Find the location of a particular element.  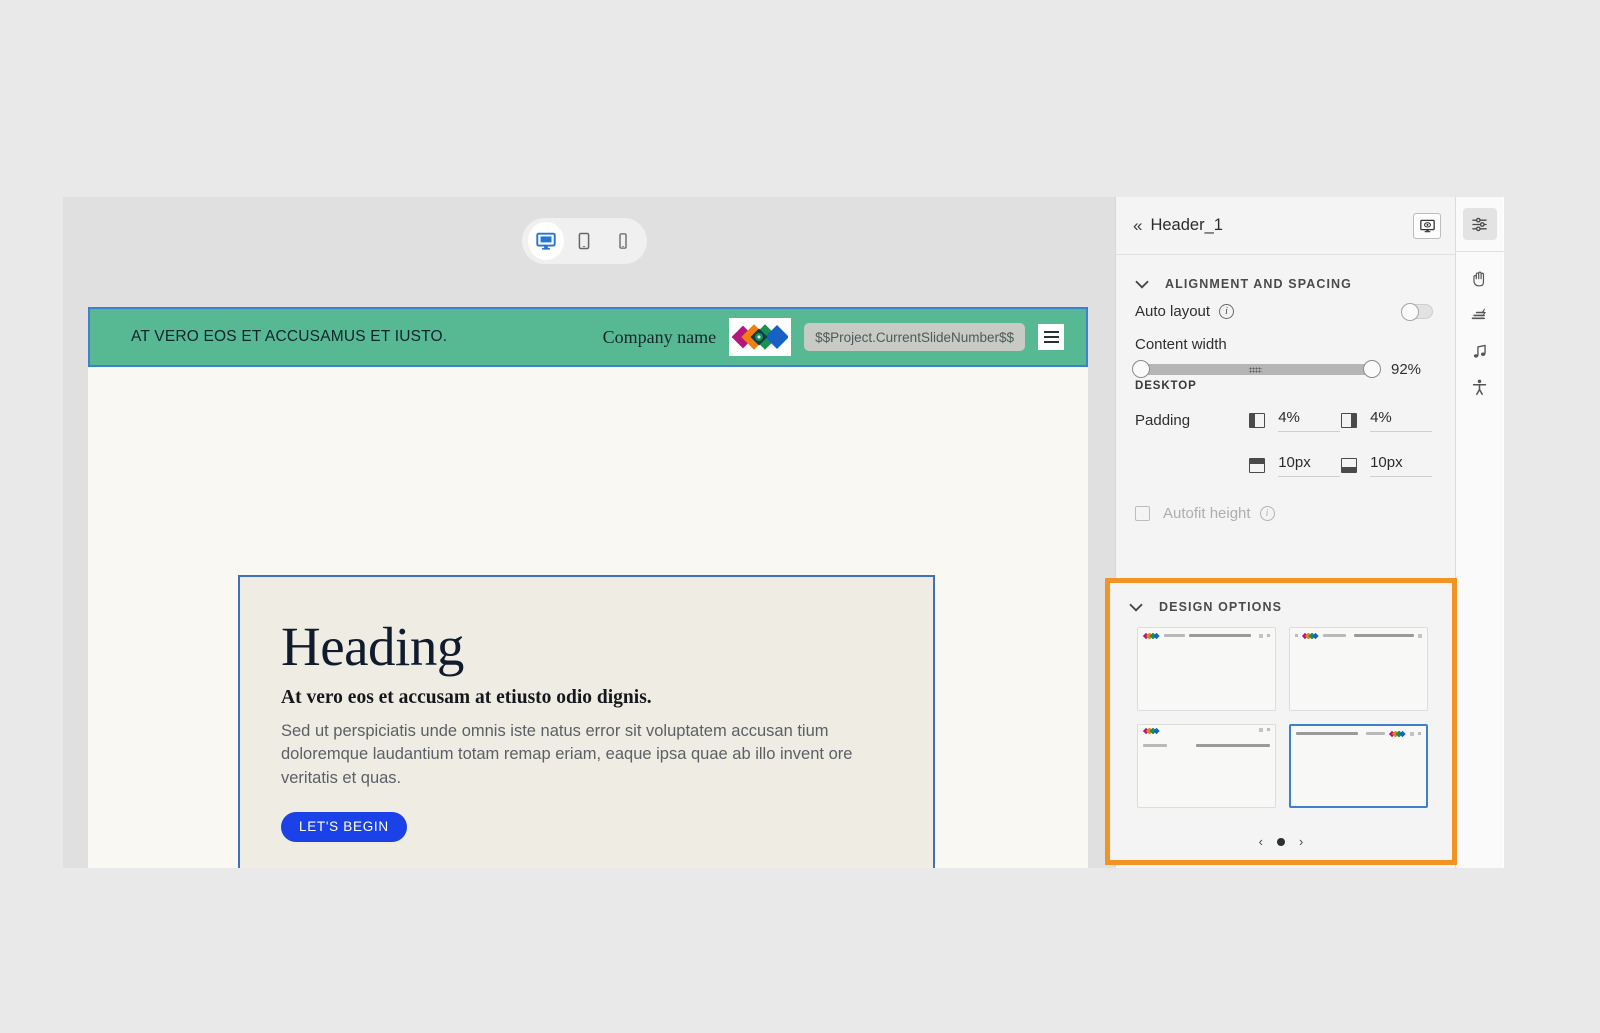

content-width-row: Content width is located at coordinates (1285, 344).